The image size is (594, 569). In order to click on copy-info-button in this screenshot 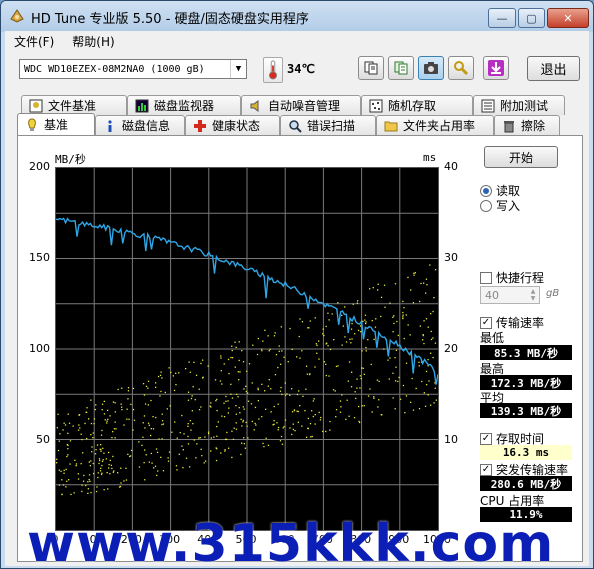, I will do `click(371, 68)`.